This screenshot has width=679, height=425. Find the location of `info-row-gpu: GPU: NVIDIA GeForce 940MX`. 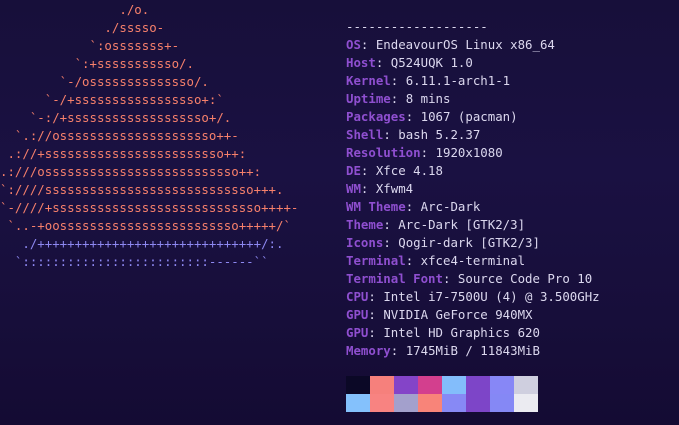

info-row-gpu: GPU: NVIDIA GeForce 940MX is located at coordinates (512, 315).